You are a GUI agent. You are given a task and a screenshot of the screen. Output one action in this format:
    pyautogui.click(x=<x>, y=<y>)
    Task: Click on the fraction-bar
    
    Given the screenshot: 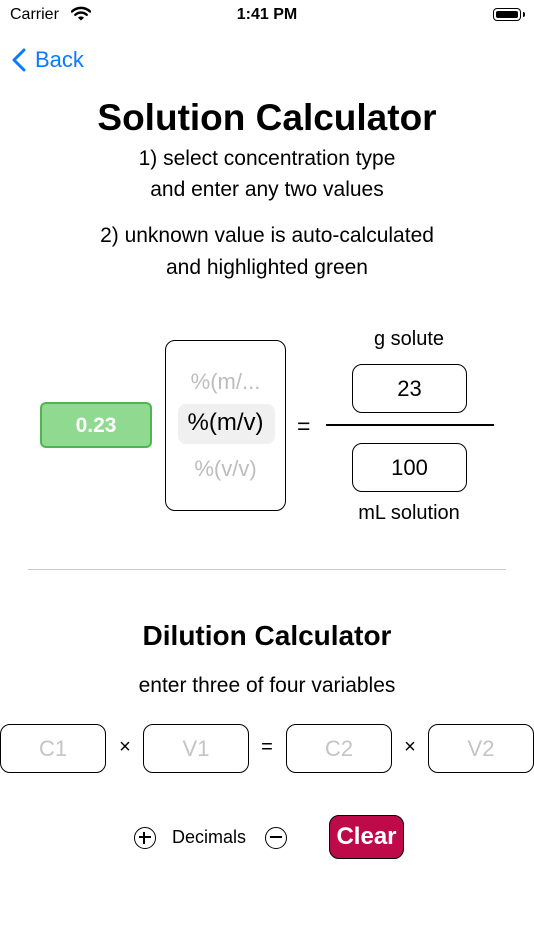 What is the action you would take?
    pyautogui.click(x=410, y=425)
    